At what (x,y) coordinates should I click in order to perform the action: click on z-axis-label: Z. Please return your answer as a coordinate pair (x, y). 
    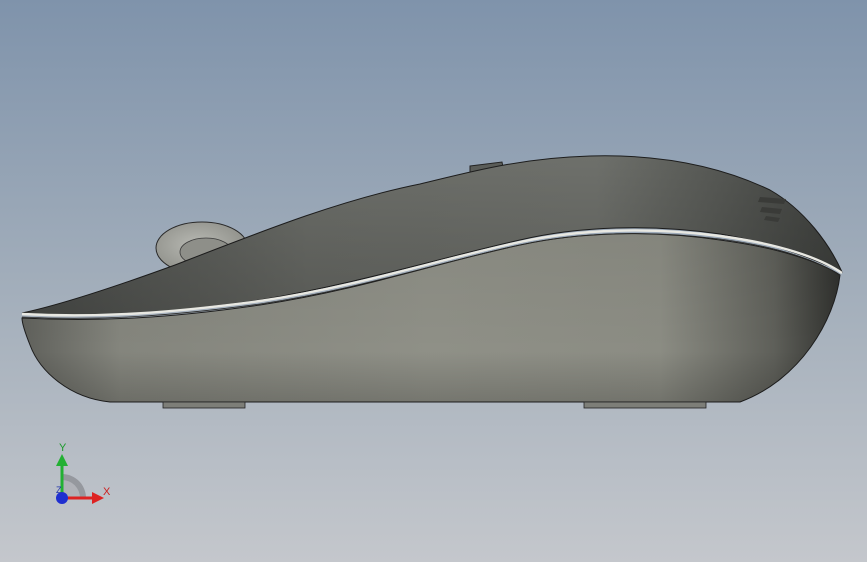
    Looking at the image, I should click on (59, 490).